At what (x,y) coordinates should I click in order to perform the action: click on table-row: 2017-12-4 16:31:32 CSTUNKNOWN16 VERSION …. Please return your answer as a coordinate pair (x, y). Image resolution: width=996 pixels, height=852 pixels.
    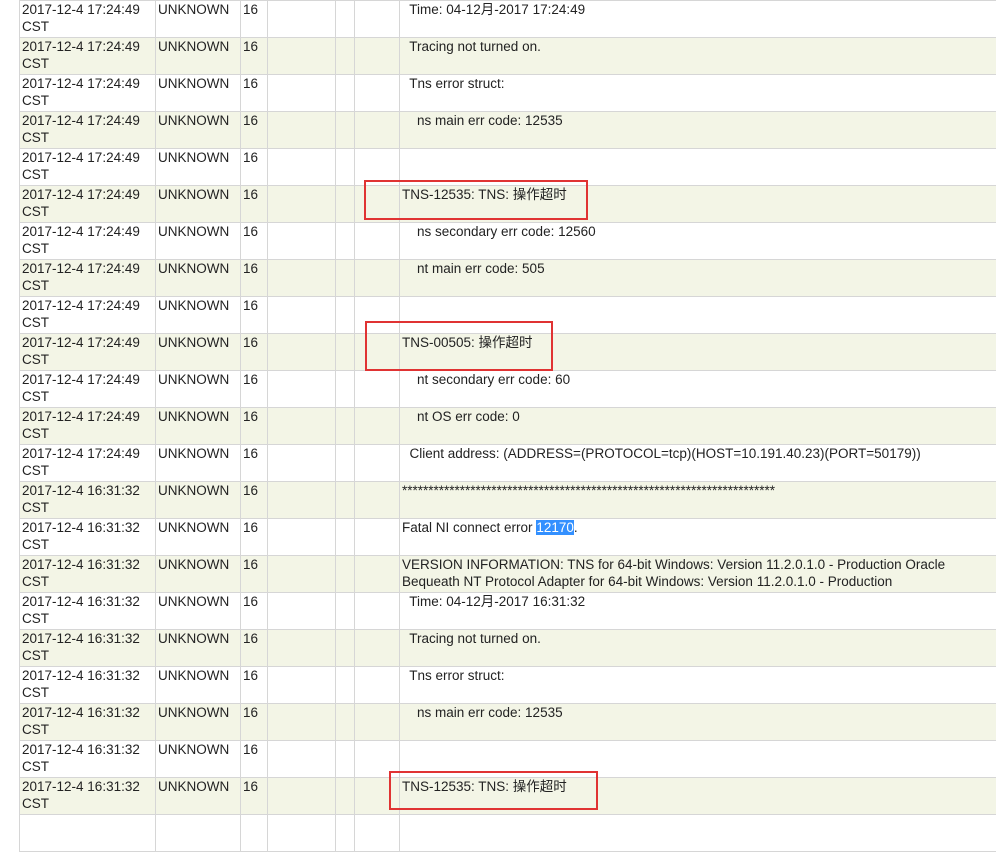
    Looking at the image, I should click on (508, 574).